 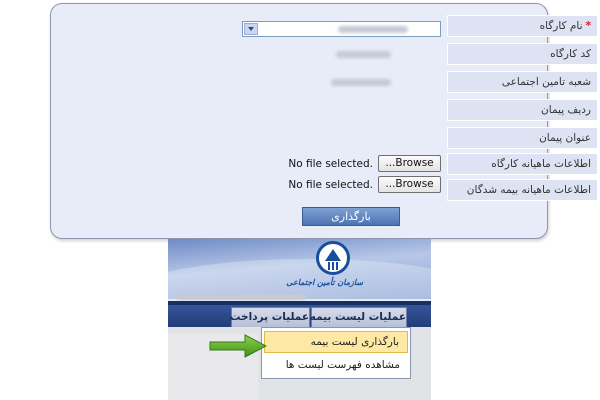 What do you see at coordinates (351, 216) in the screenshot?
I see `upload-button: بارگذاری` at bounding box center [351, 216].